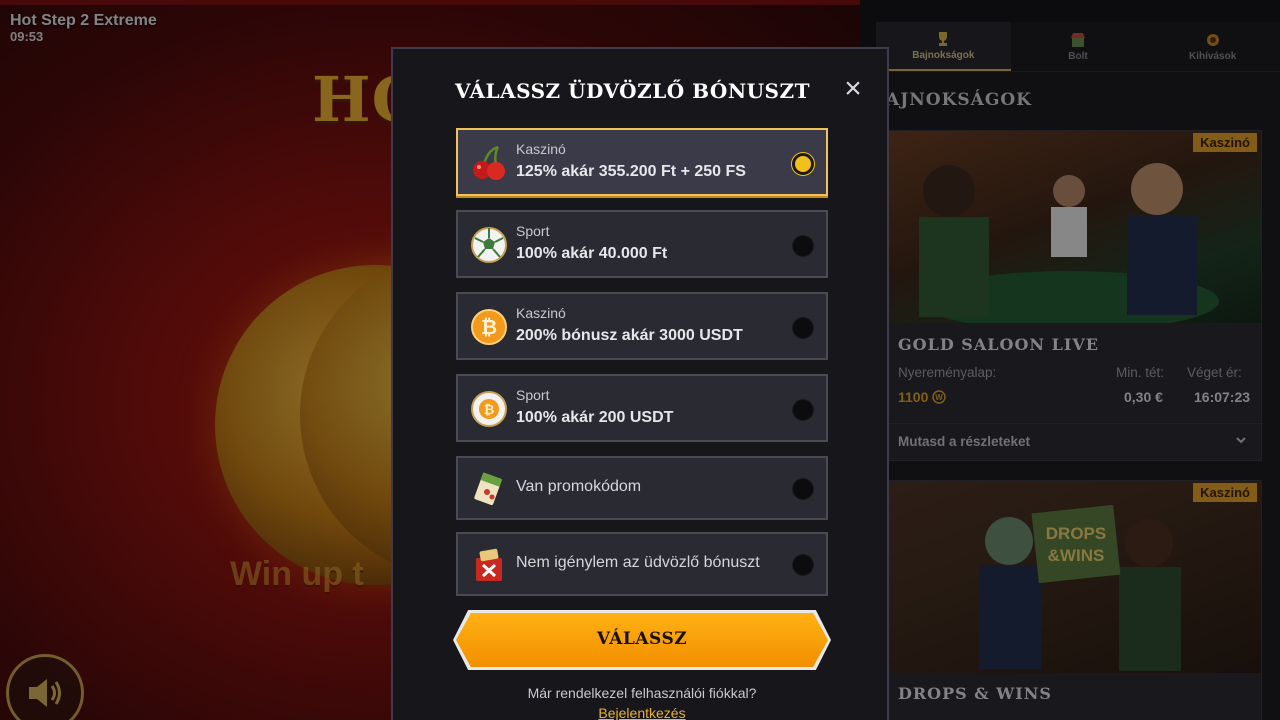  What do you see at coordinates (638, 562) in the screenshot?
I see `option-description: Nem igénylem az üdvözlő bónuszt` at bounding box center [638, 562].